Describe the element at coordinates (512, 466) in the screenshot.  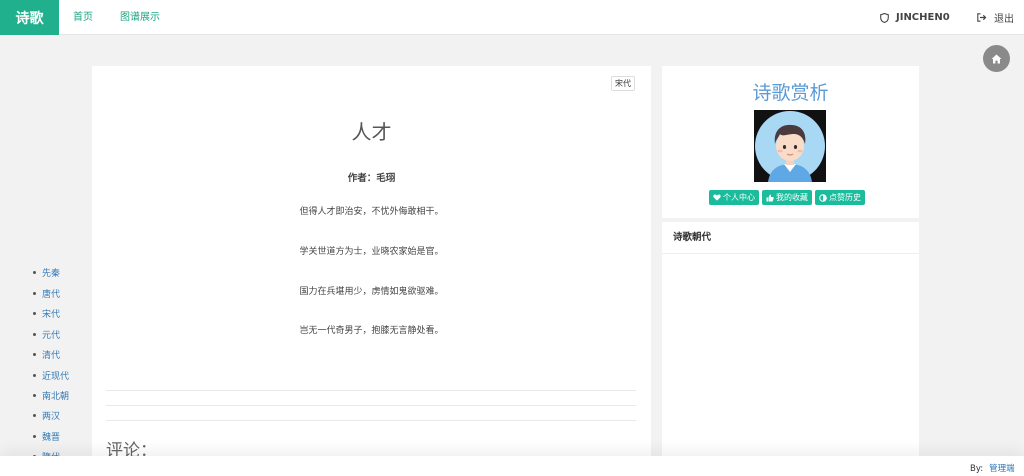
I see `footer-bar` at that location.